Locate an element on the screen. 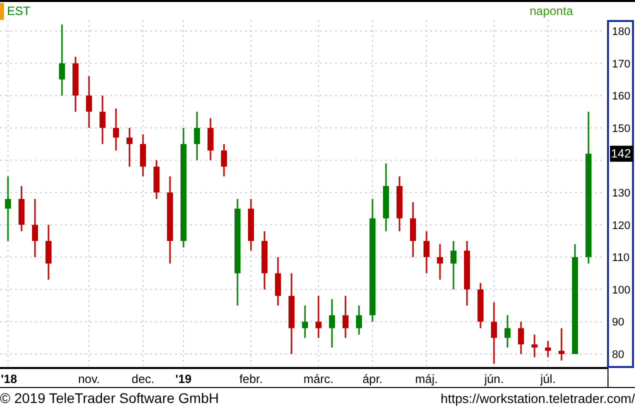 The height and width of the screenshot is (408, 635). axis-label: 160 is located at coordinates (621, 96).